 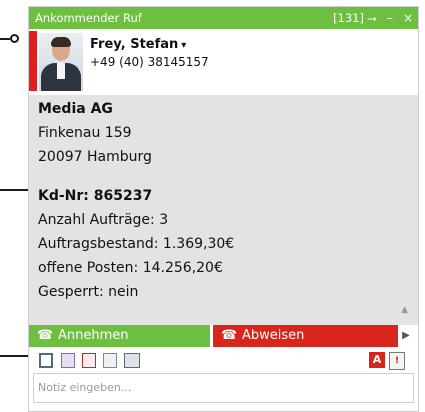 What do you see at coordinates (408, 18) in the screenshot?
I see `close-icon: ×` at bounding box center [408, 18].